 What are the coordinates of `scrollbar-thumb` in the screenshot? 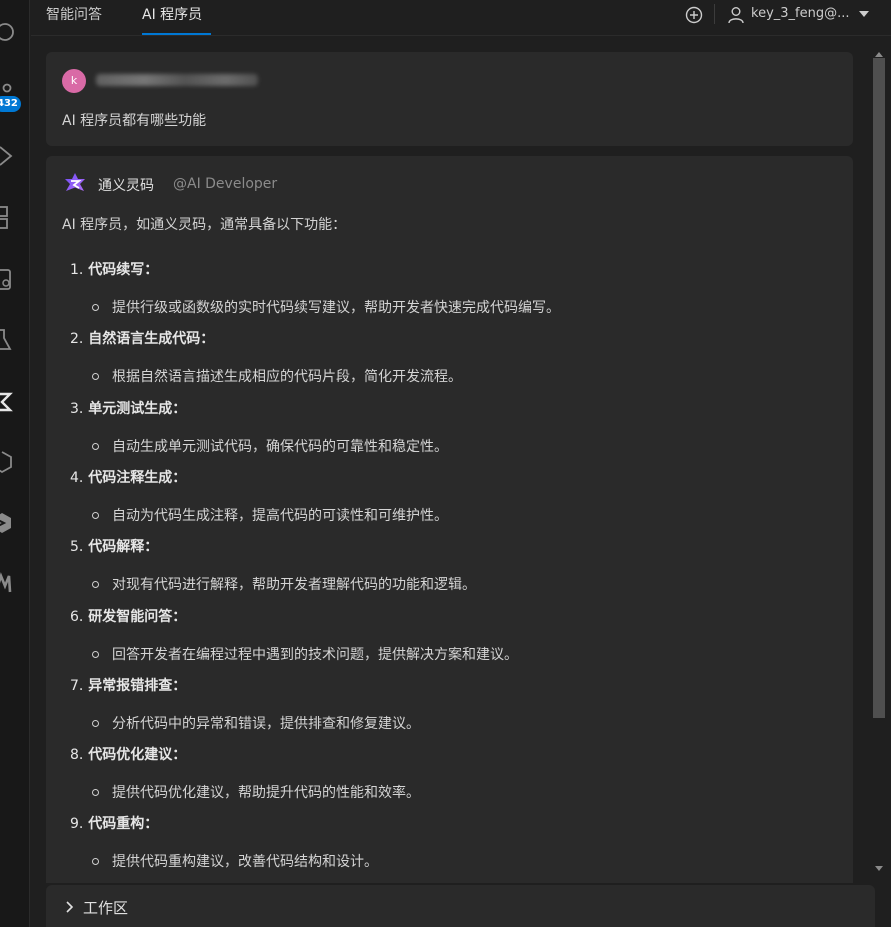 It's located at (879, 388).